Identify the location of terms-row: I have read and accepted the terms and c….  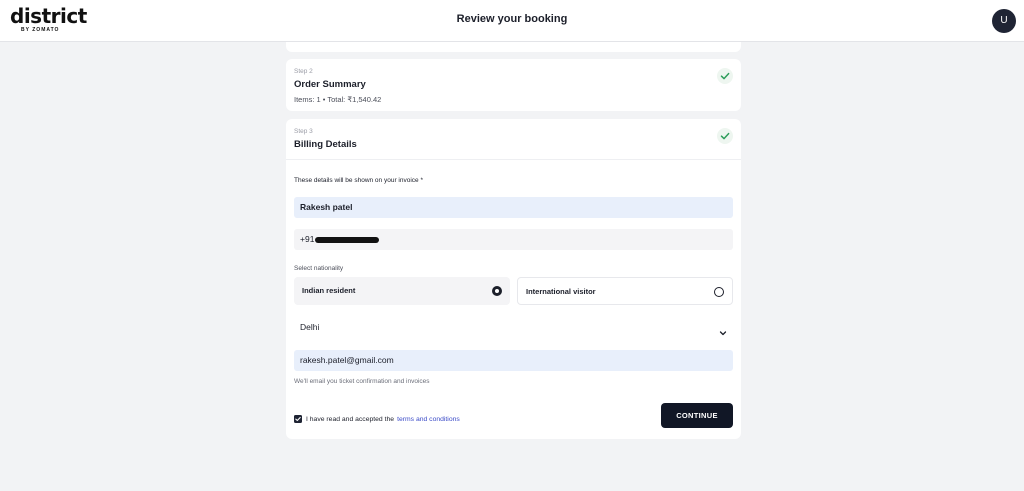
(377, 419).